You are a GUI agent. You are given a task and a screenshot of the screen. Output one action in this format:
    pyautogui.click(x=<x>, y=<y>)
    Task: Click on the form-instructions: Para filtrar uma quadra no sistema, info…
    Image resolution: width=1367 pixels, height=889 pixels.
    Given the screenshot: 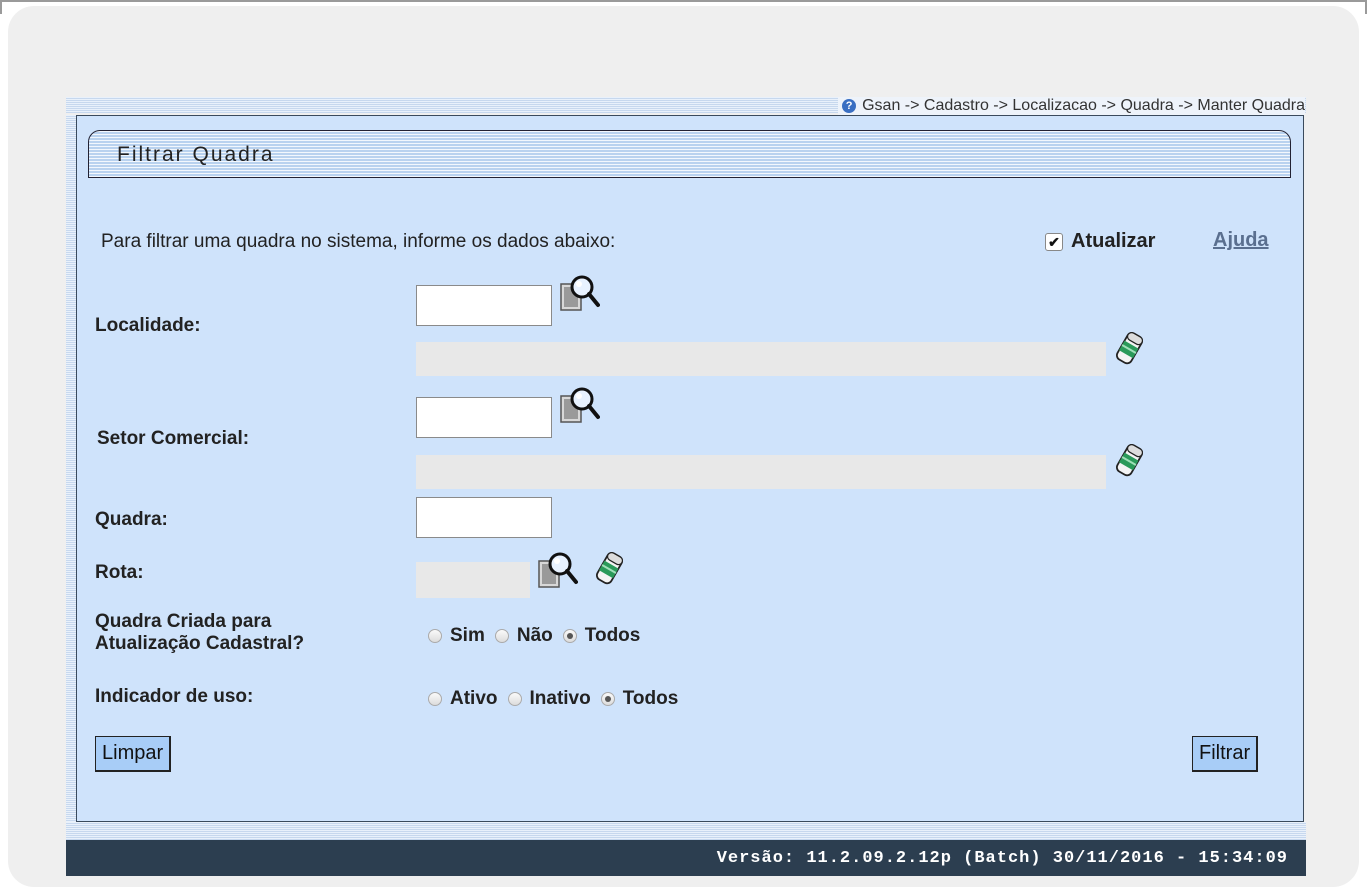 What is the action you would take?
    pyautogui.click(x=358, y=241)
    